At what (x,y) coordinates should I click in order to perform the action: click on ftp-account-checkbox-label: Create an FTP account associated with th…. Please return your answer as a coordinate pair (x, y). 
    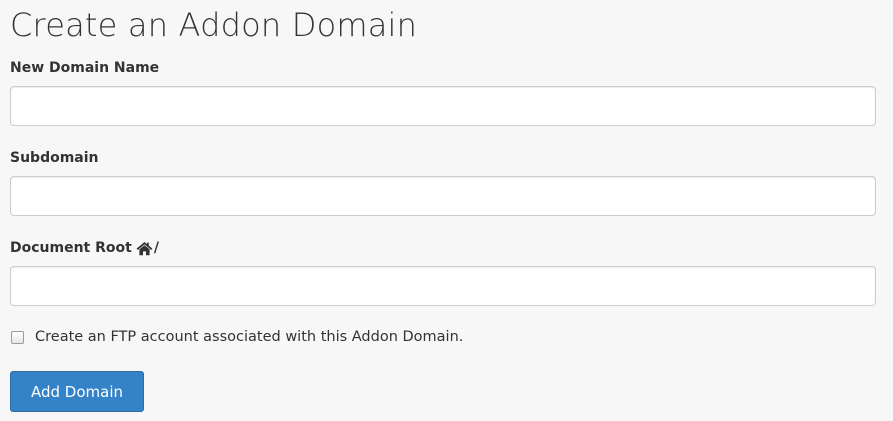
    Looking at the image, I should click on (249, 337).